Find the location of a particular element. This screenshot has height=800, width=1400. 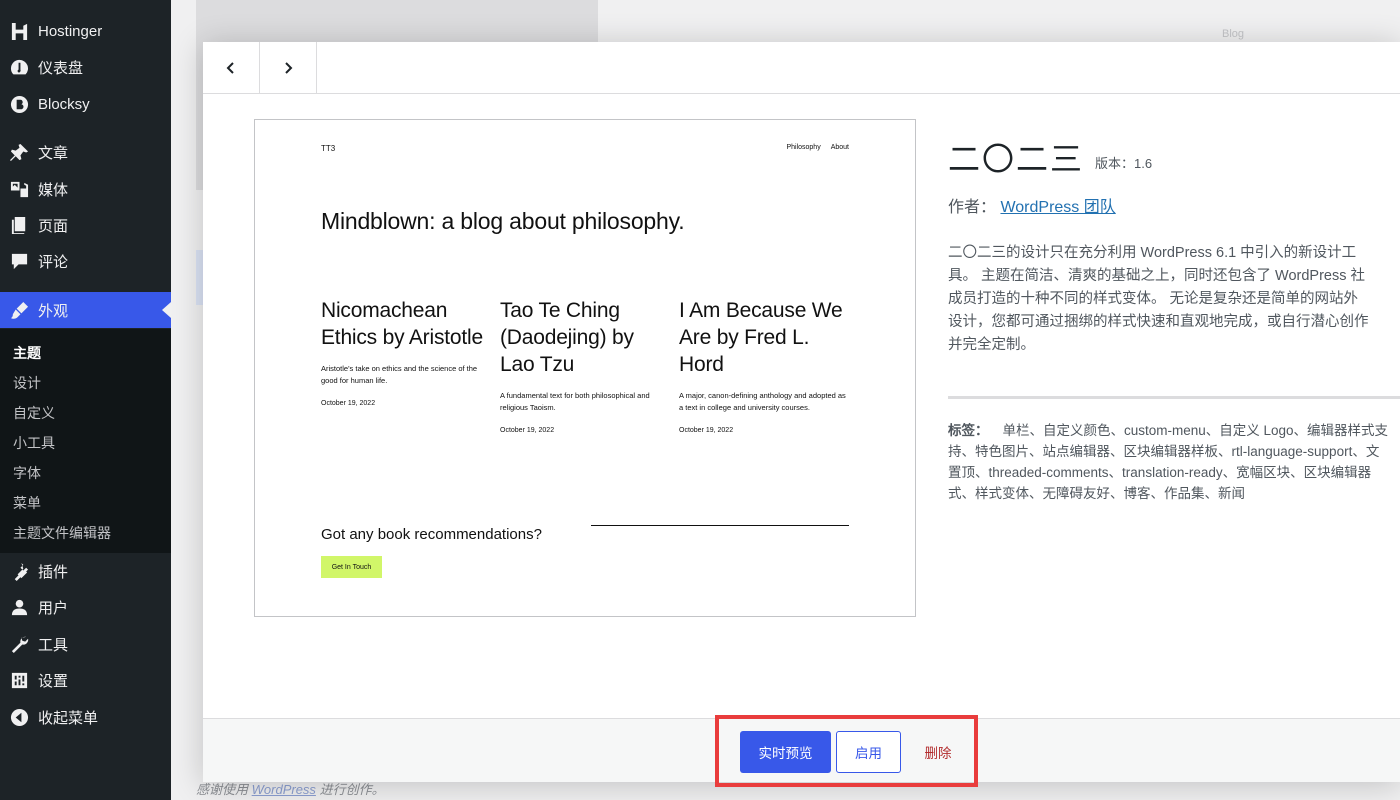

appearance-icon is located at coordinates (19, 310).